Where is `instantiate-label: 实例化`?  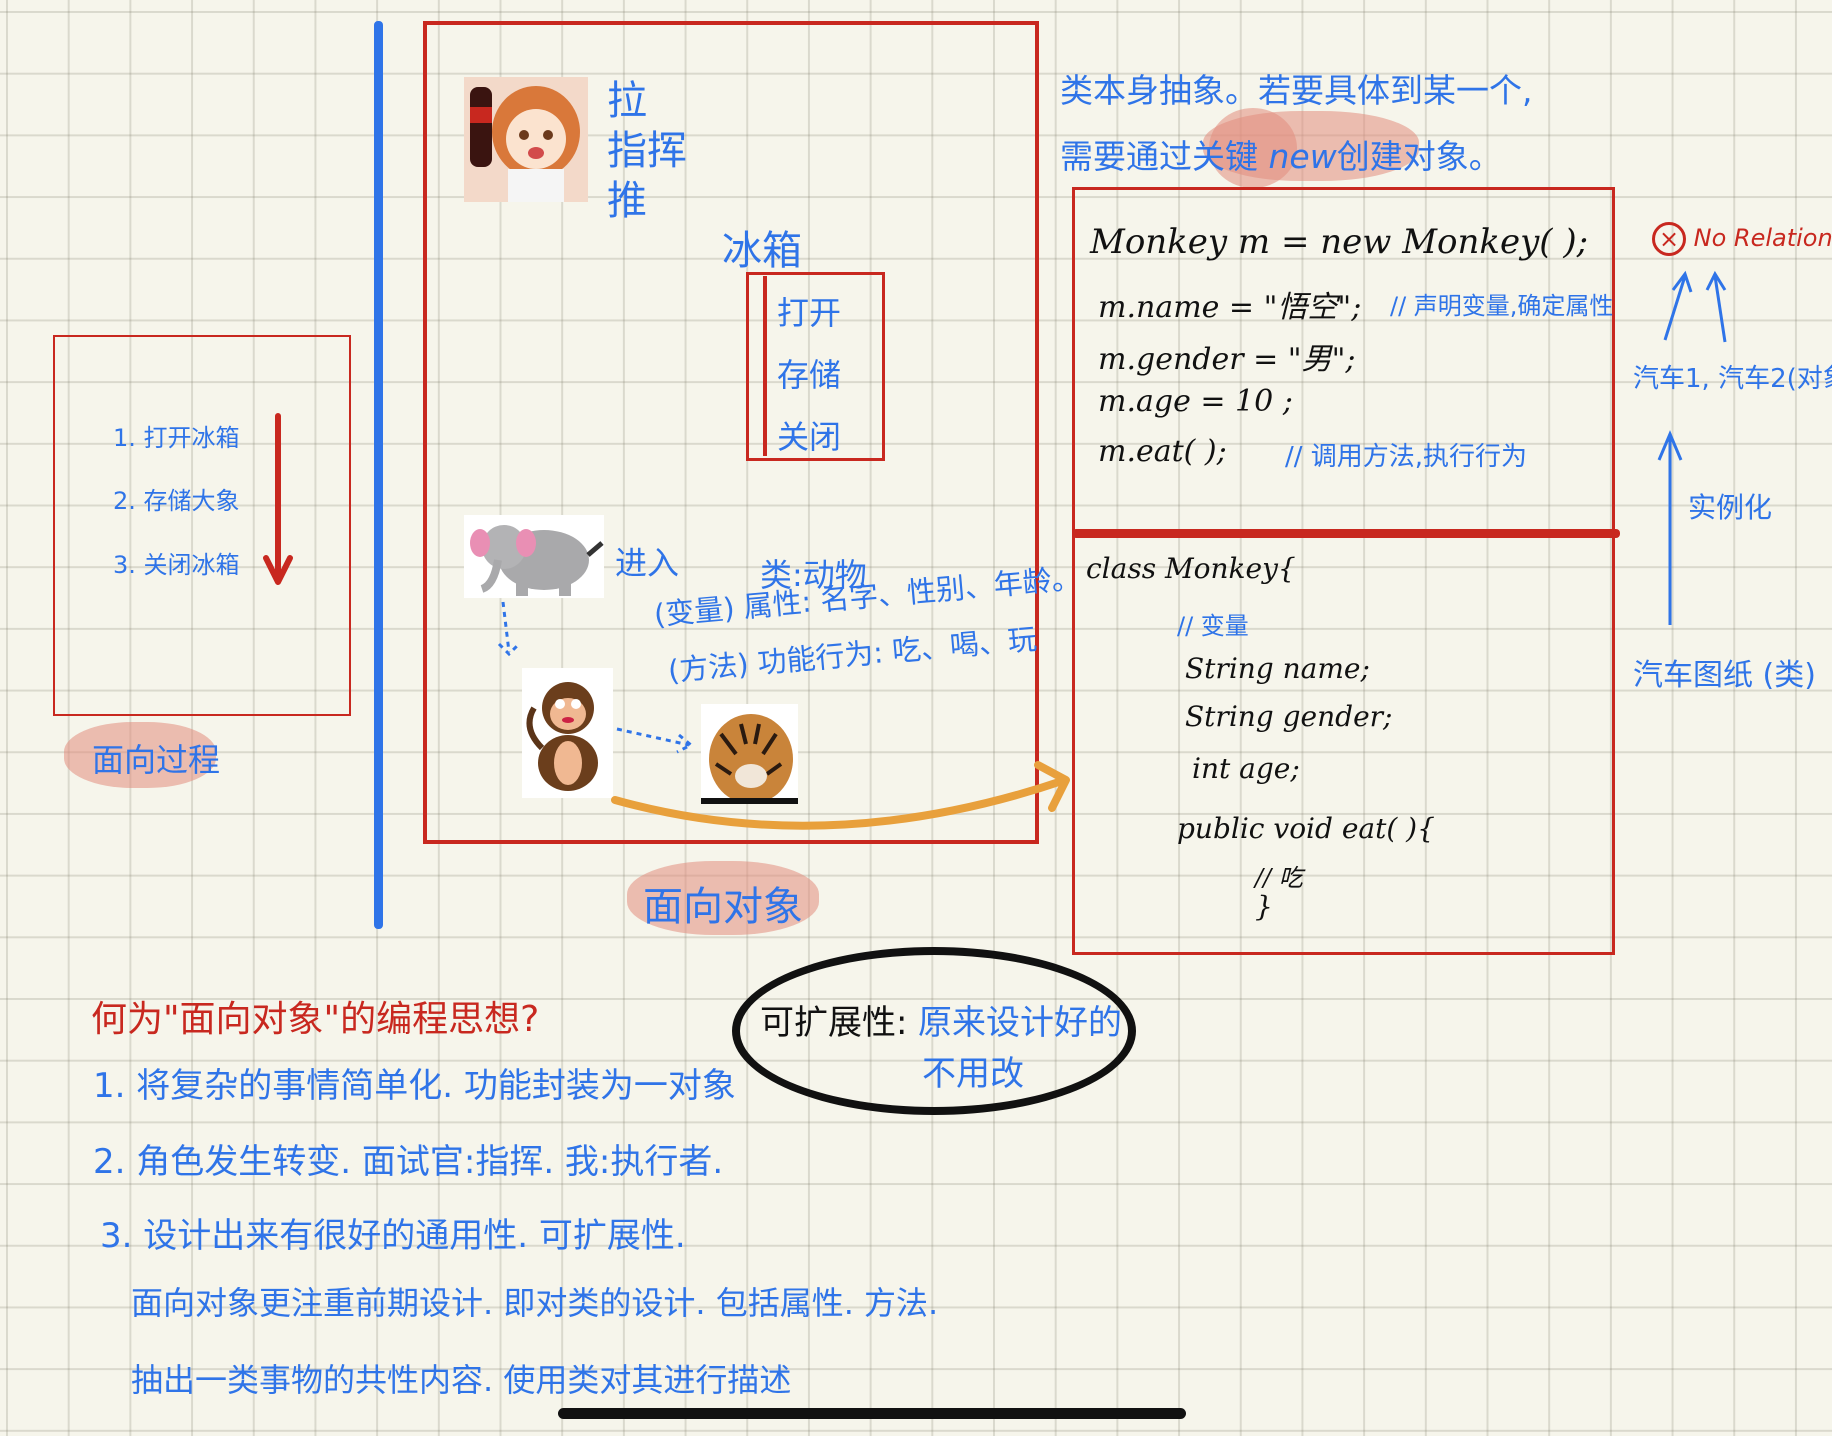
instantiate-label: 实例化 is located at coordinates (1730, 507).